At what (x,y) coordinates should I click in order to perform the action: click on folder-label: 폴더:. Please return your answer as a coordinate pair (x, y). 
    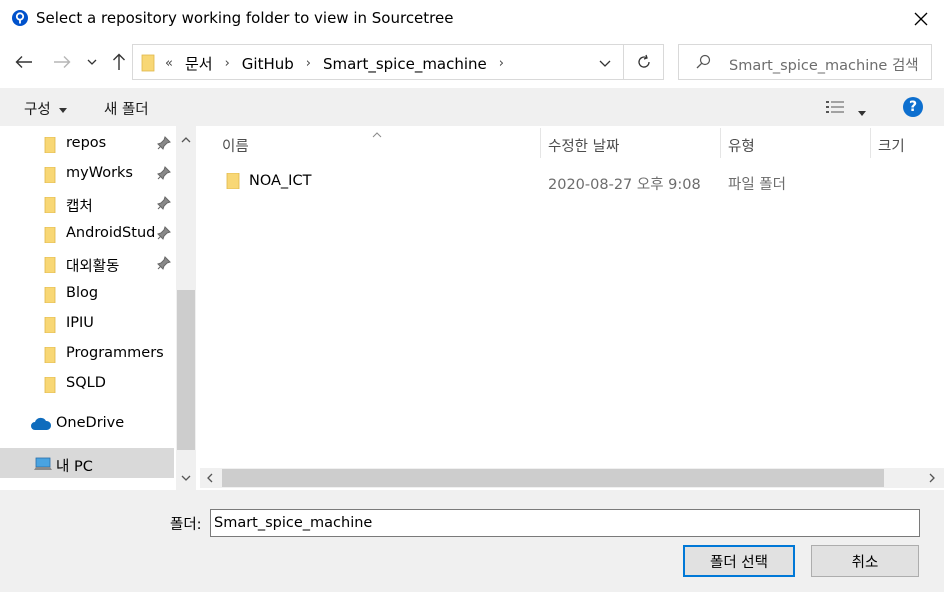
    Looking at the image, I should click on (186, 525).